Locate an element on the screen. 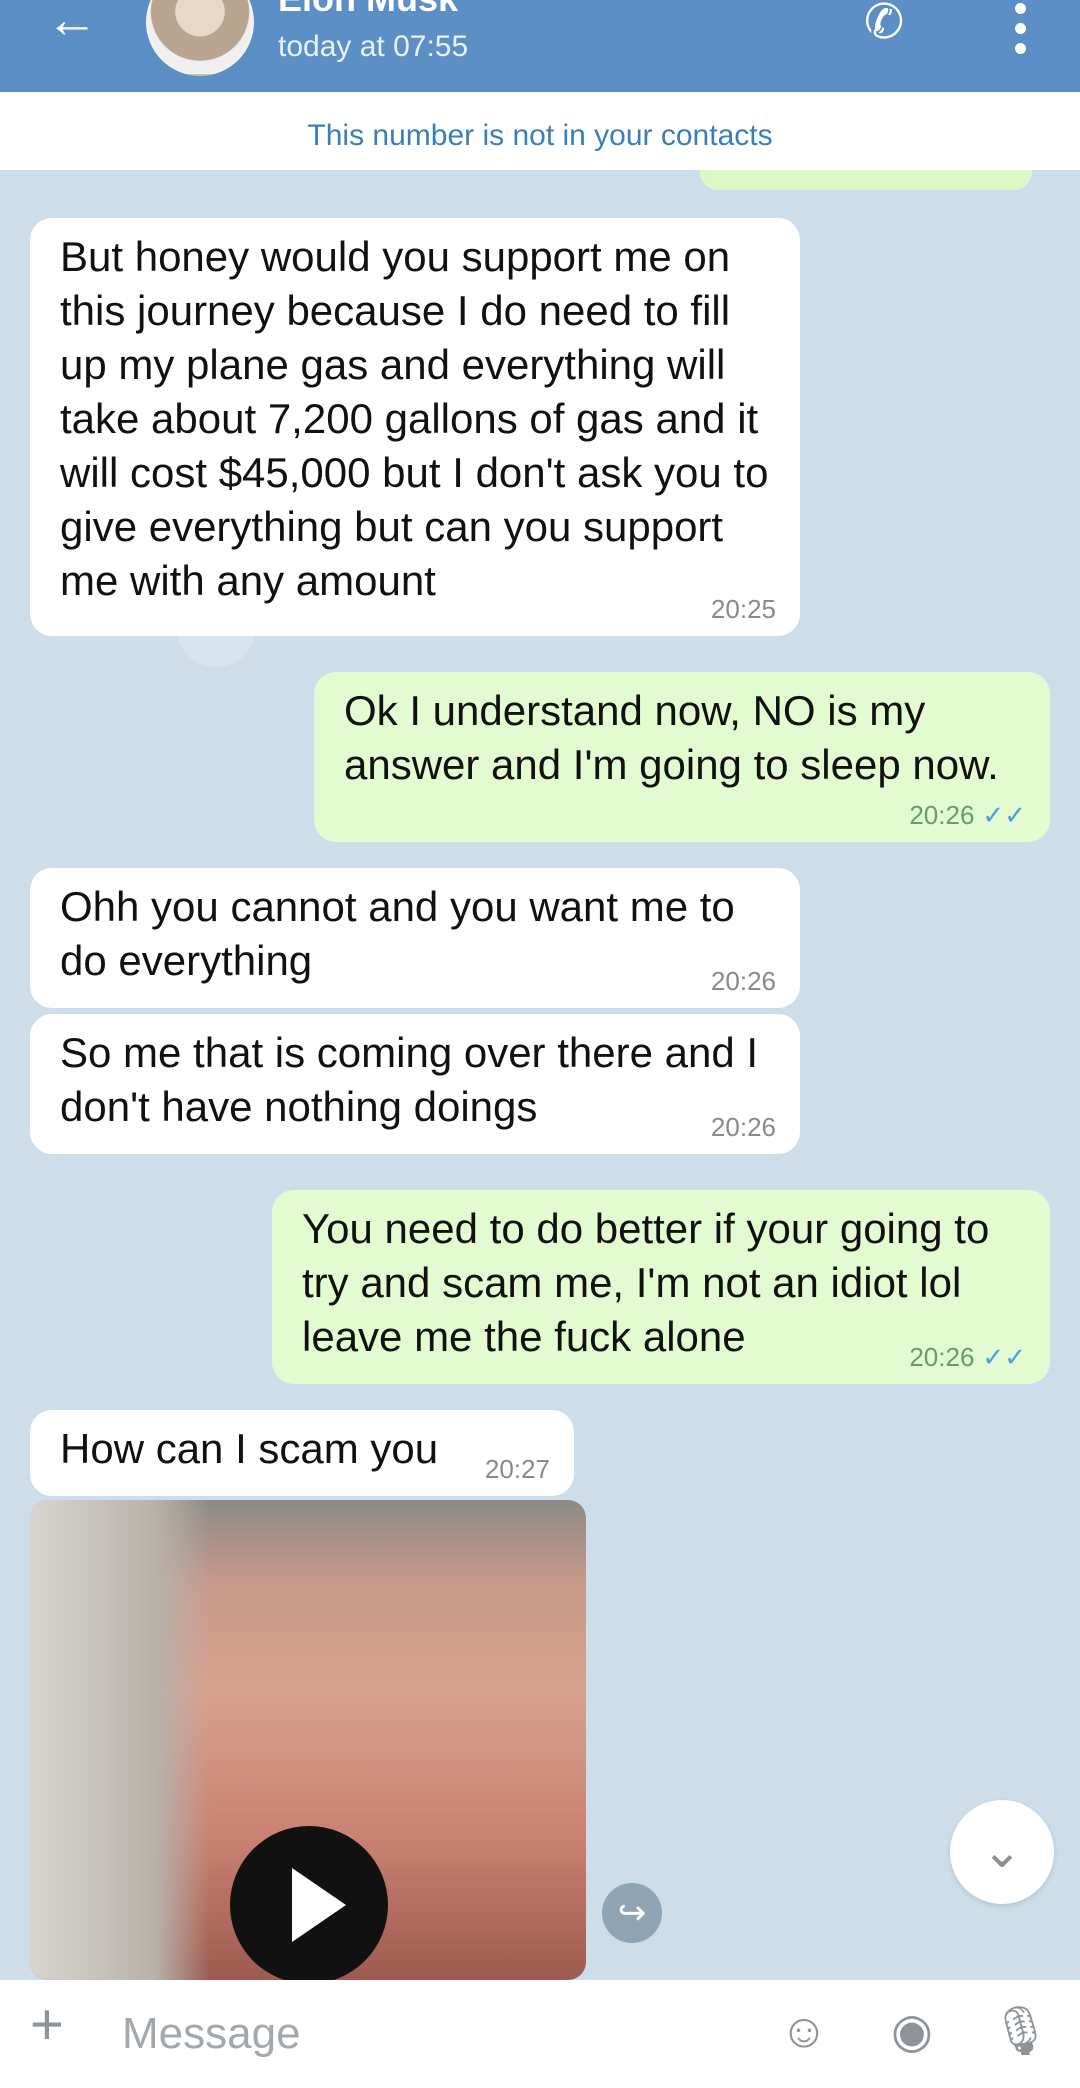 This screenshot has height=2088, width=1080. plus-icon: + is located at coordinates (47, 2025).